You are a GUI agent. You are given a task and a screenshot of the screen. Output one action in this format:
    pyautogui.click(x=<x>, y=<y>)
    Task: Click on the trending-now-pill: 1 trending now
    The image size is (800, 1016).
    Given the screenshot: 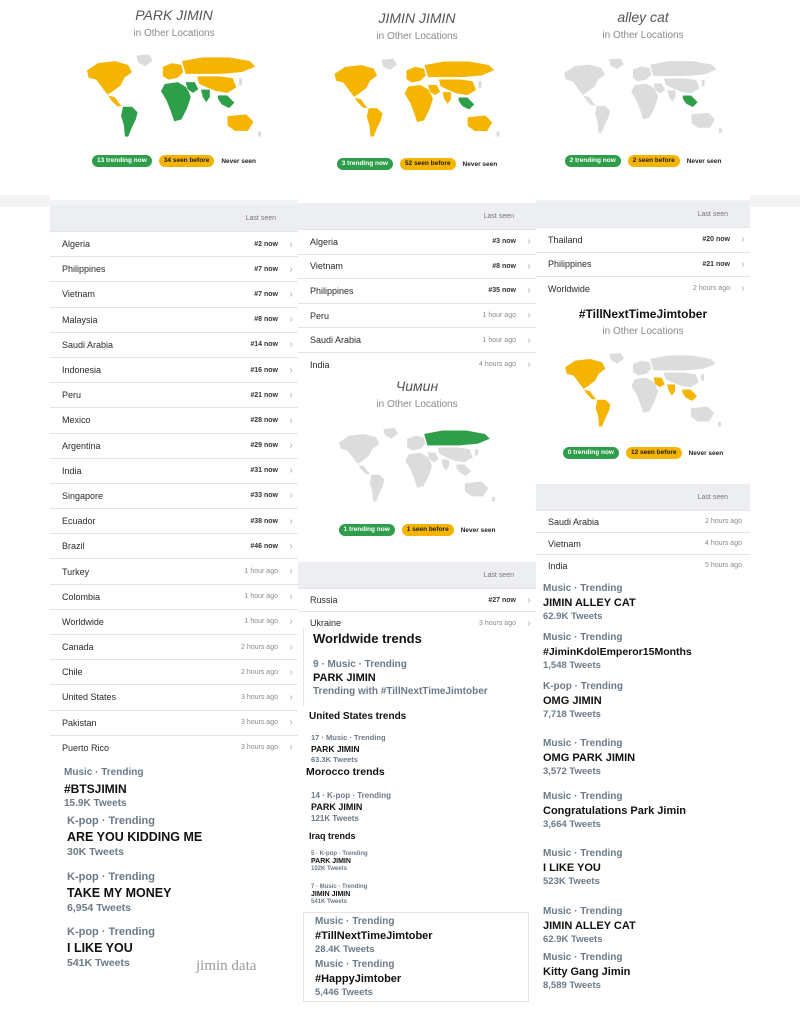 What is the action you would take?
    pyautogui.click(x=366, y=530)
    